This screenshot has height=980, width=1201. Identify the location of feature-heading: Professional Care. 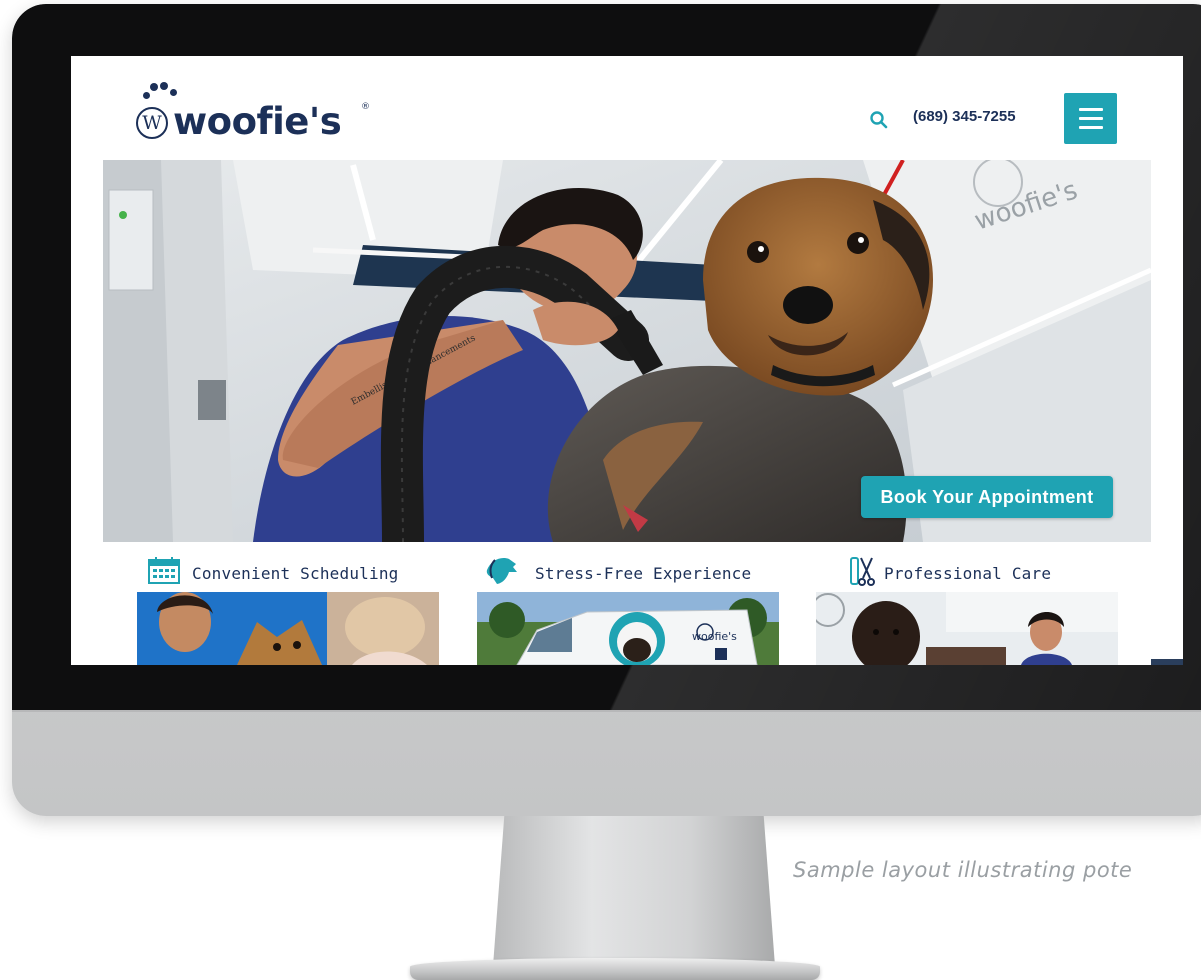
(967, 571).